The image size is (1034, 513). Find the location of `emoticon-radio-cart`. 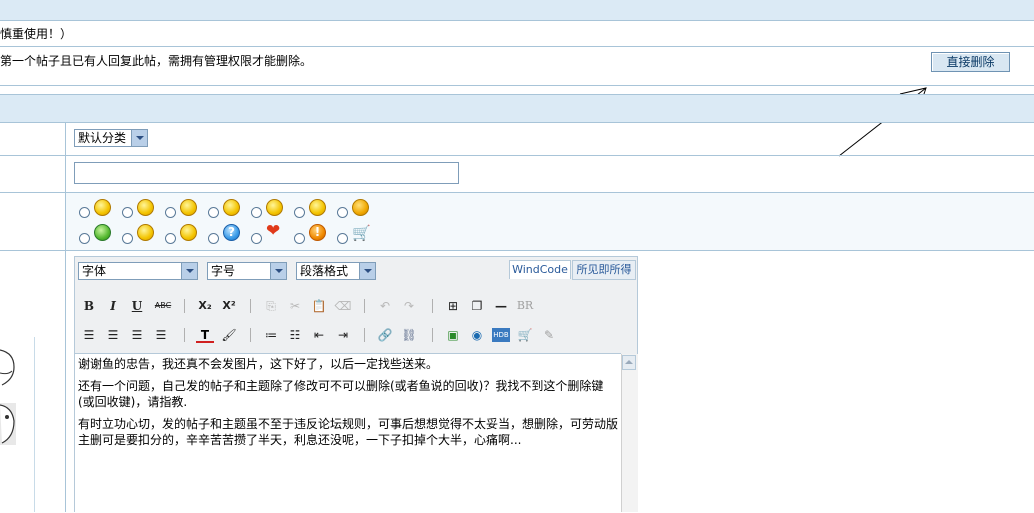

emoticon-radio-cart is located at coordinates (342, 238).